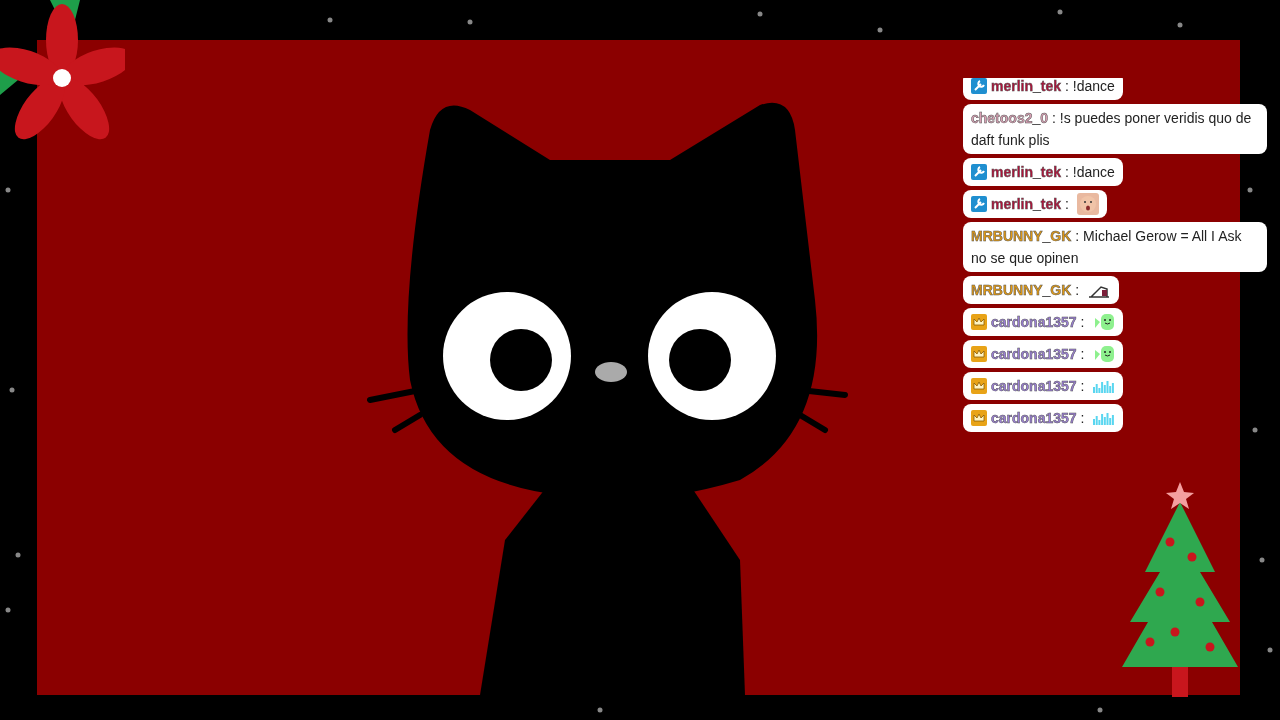  I want to click on chat-message-text: MRBUNNY_GK :, so click(1025, 290).